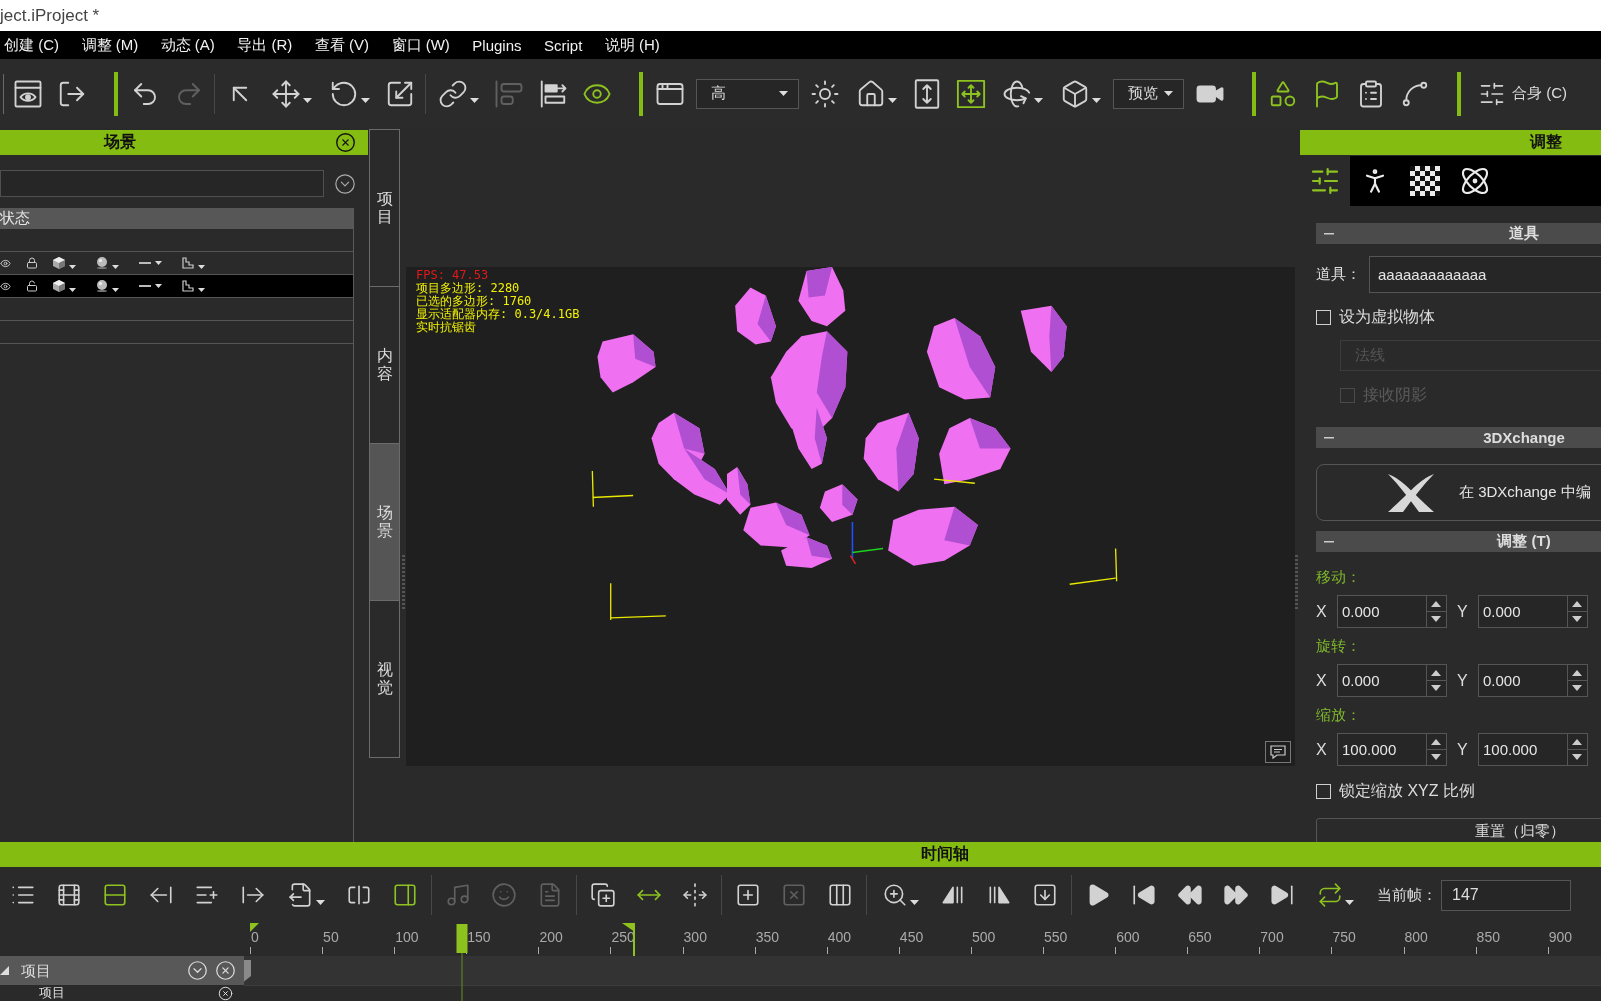  What do you see at coordinates (840, 895) in the screenshot?
I see `columns-icon` at bounding box center [840, 895].